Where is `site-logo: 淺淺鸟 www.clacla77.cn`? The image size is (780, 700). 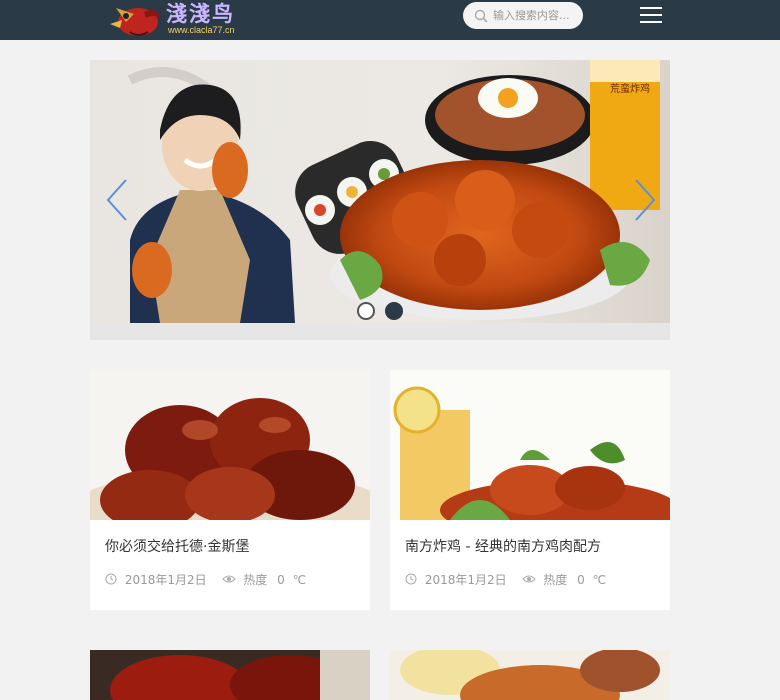 site-logo: 淺淺鸟 www.clacla77.cn is located at coordinates (183, 20).